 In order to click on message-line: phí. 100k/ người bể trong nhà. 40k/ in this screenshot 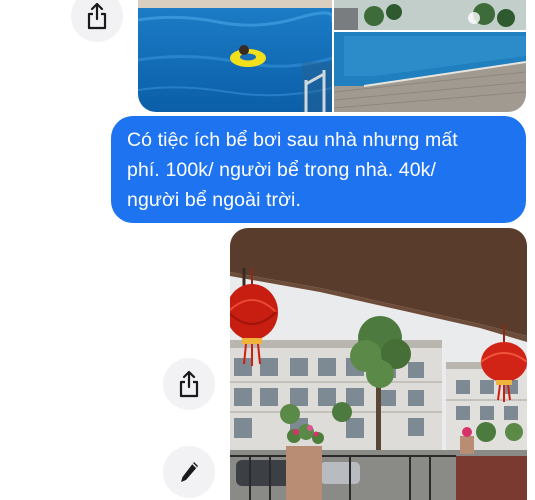, I will do `click(282, 170)`.